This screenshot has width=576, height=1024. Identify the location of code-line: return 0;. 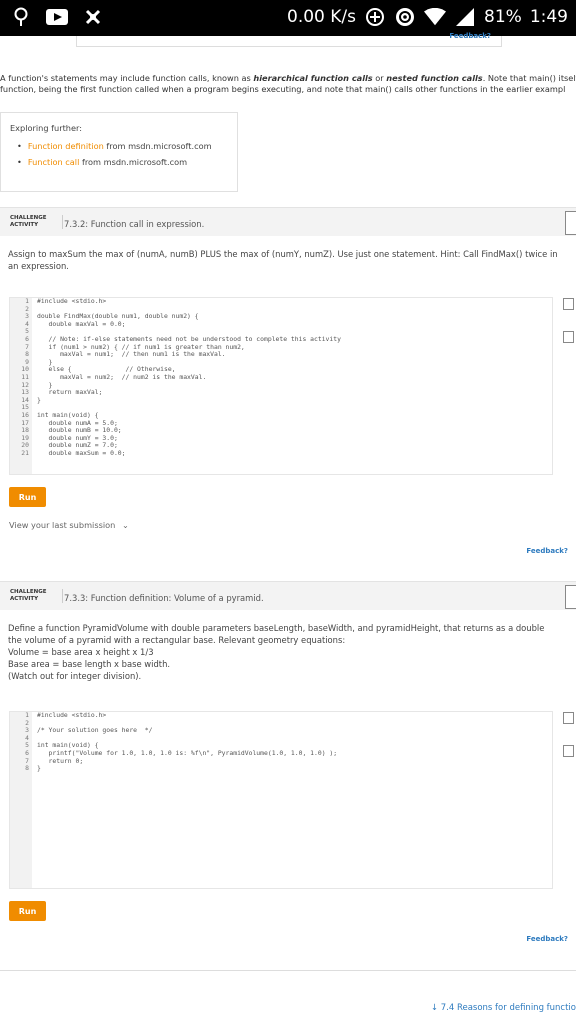
(60, 760).